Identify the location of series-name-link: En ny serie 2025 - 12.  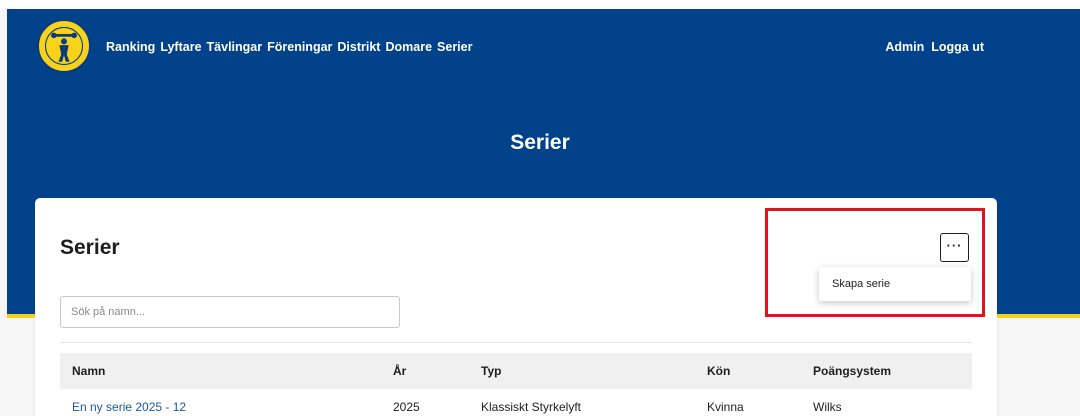
(129, 407).